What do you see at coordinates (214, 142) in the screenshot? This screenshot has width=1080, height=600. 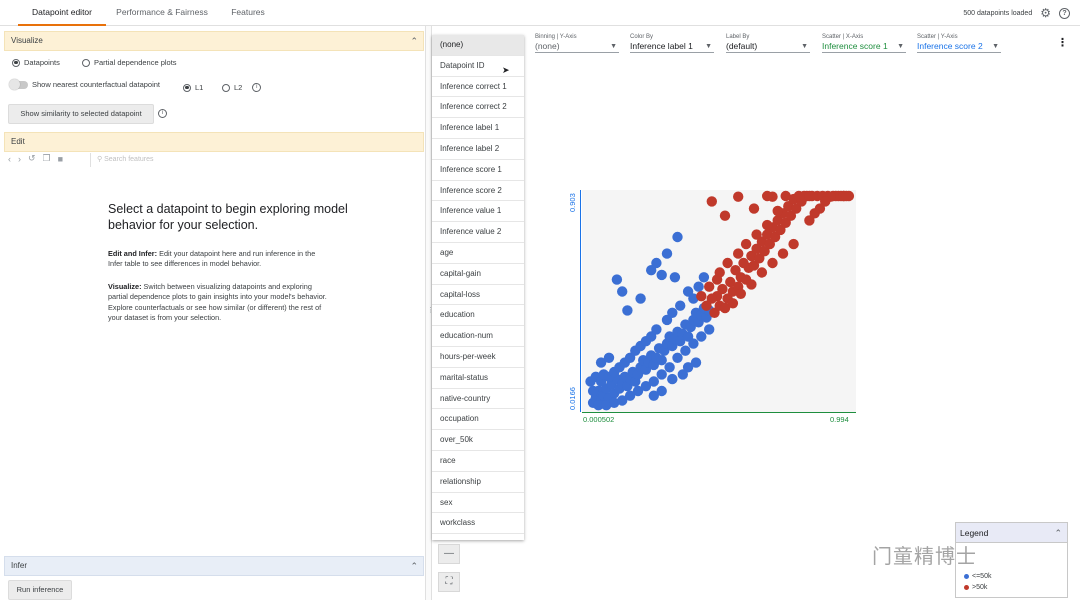 I see `edit-header: Edit` at bounding box center [214, 142].